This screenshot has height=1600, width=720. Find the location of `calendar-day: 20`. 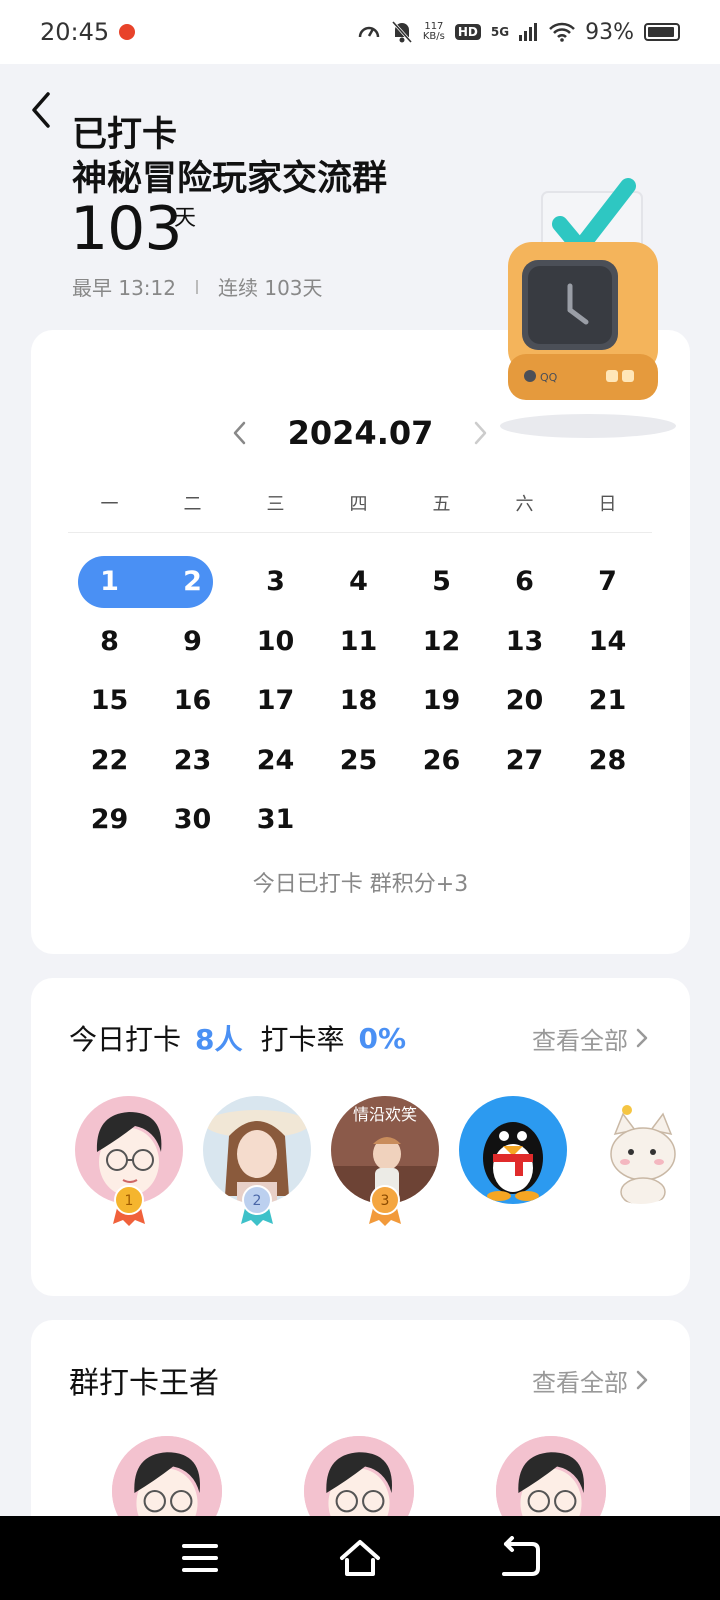

calendar-day: 20 is located at coordinates (524, 701).